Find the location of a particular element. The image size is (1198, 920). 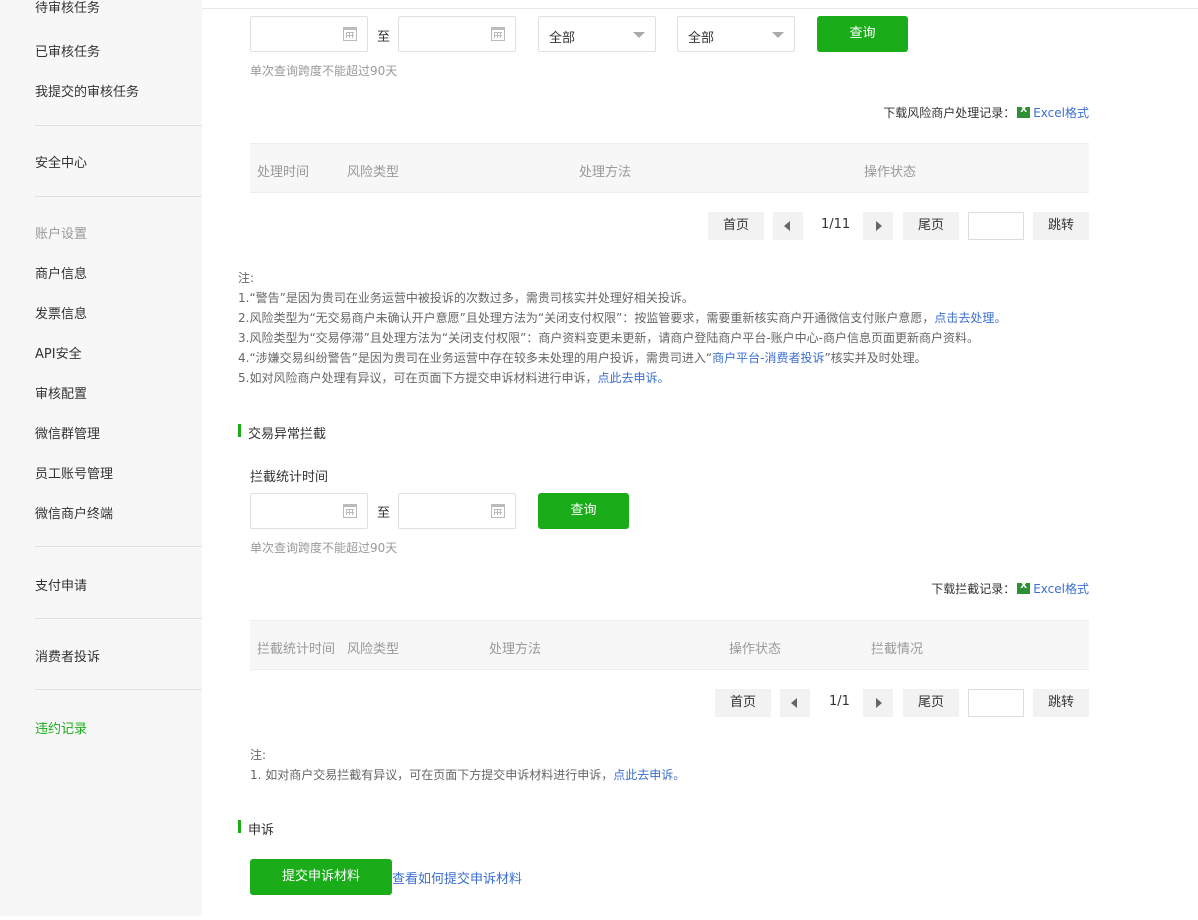

risk-end-date-input is located at coordinates (457, 34).